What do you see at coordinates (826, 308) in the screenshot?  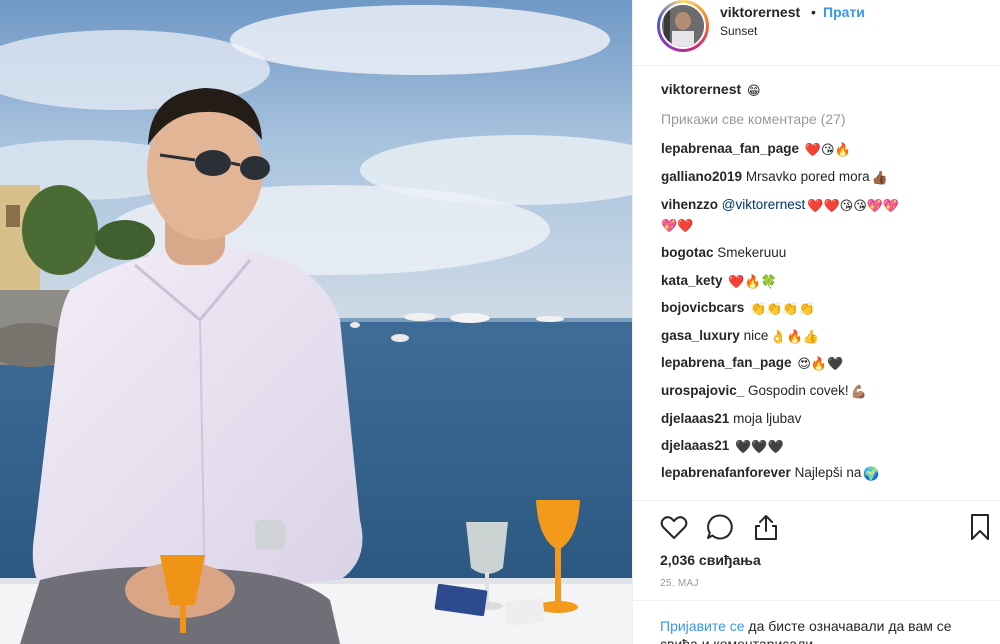 I see `comment-item: bojovicbcars 👏👏👏👏` at bounding box center [826, 308].